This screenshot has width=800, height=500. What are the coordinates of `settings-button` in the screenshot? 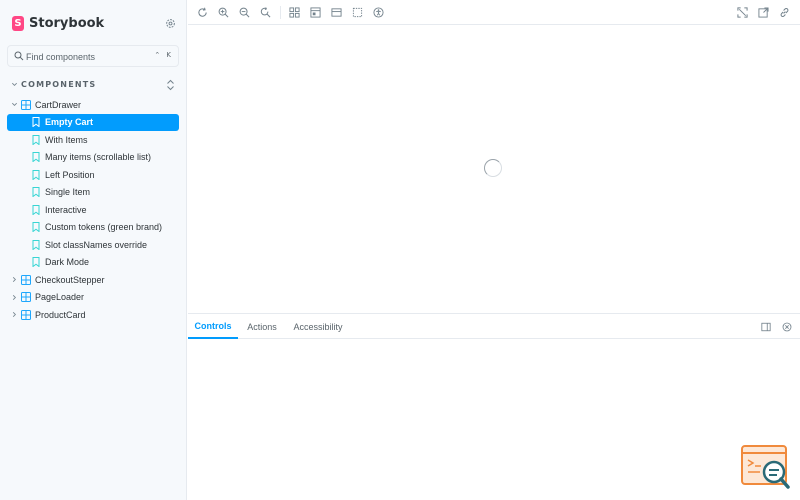 It's located at (170, 23).